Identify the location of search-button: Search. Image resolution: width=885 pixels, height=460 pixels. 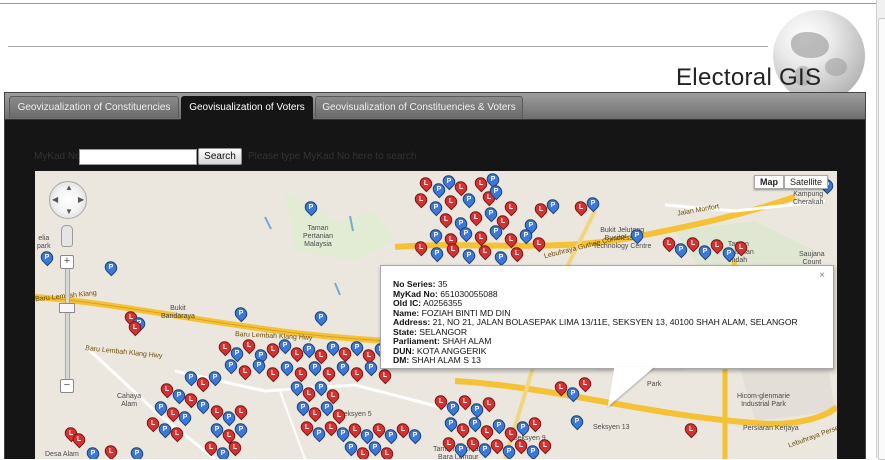
(220, 156).